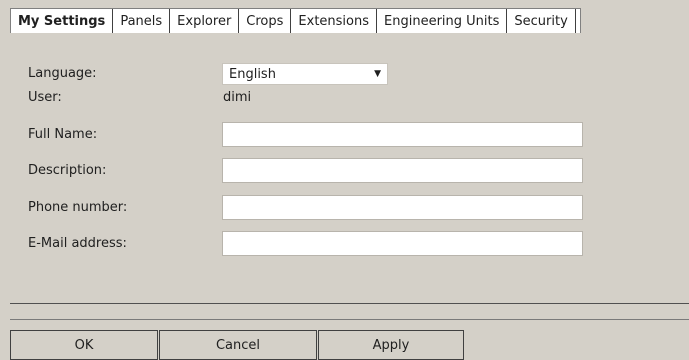  I want to click on language-select: English ▼, so click(305, 74).